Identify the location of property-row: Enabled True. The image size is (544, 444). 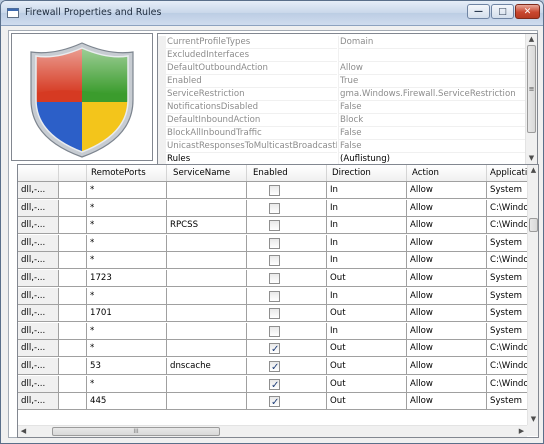
(342, 81).